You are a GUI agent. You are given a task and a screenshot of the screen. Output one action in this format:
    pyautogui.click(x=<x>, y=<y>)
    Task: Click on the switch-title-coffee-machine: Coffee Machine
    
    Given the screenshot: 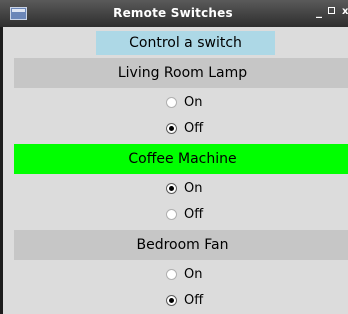 What is the action you would take?
    pyautogui.click(x=181, y=159)
    